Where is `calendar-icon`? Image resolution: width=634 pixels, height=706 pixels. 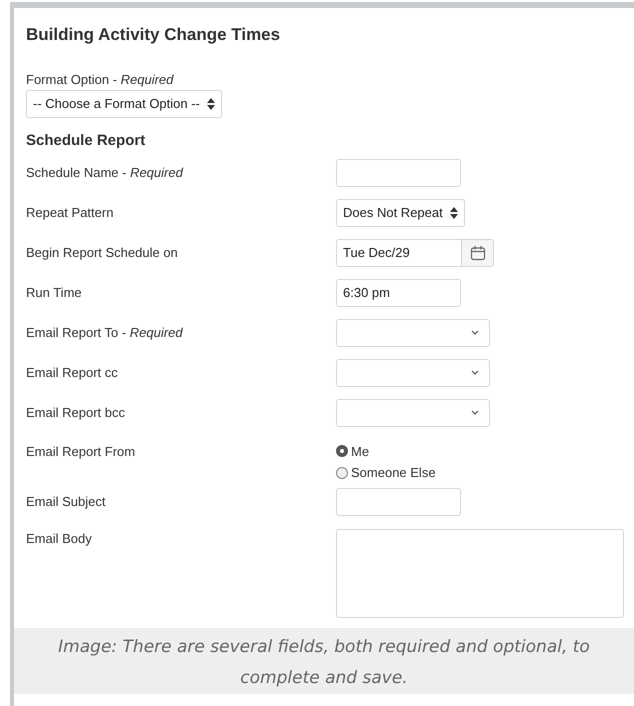 calendar-icon is located at coordinates (478, 252).